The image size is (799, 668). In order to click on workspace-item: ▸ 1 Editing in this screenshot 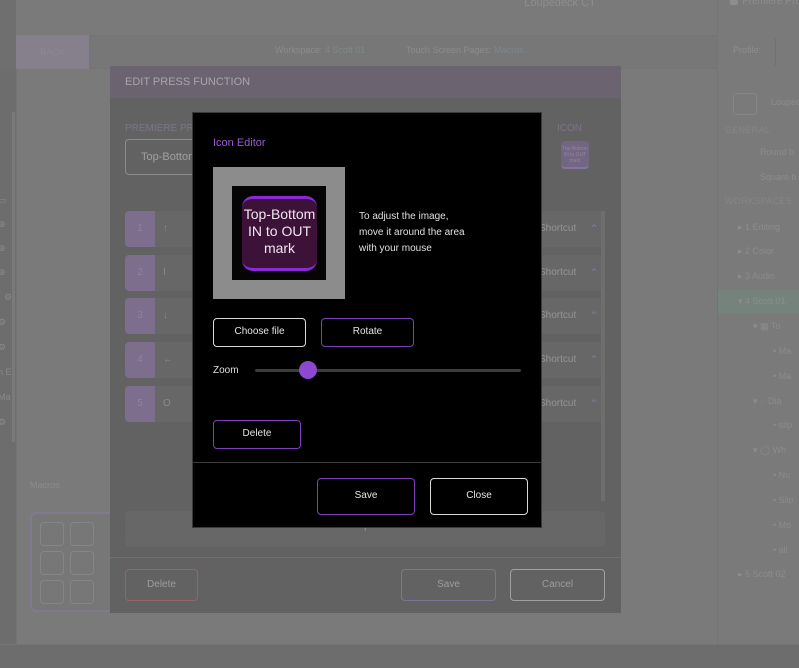, I will do `click(759, 227)`.